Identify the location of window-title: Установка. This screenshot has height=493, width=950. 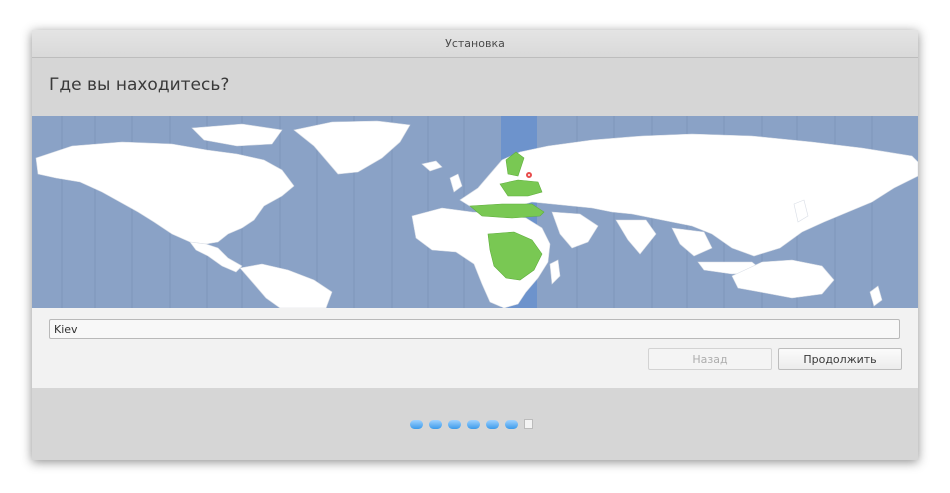
(475, 43).